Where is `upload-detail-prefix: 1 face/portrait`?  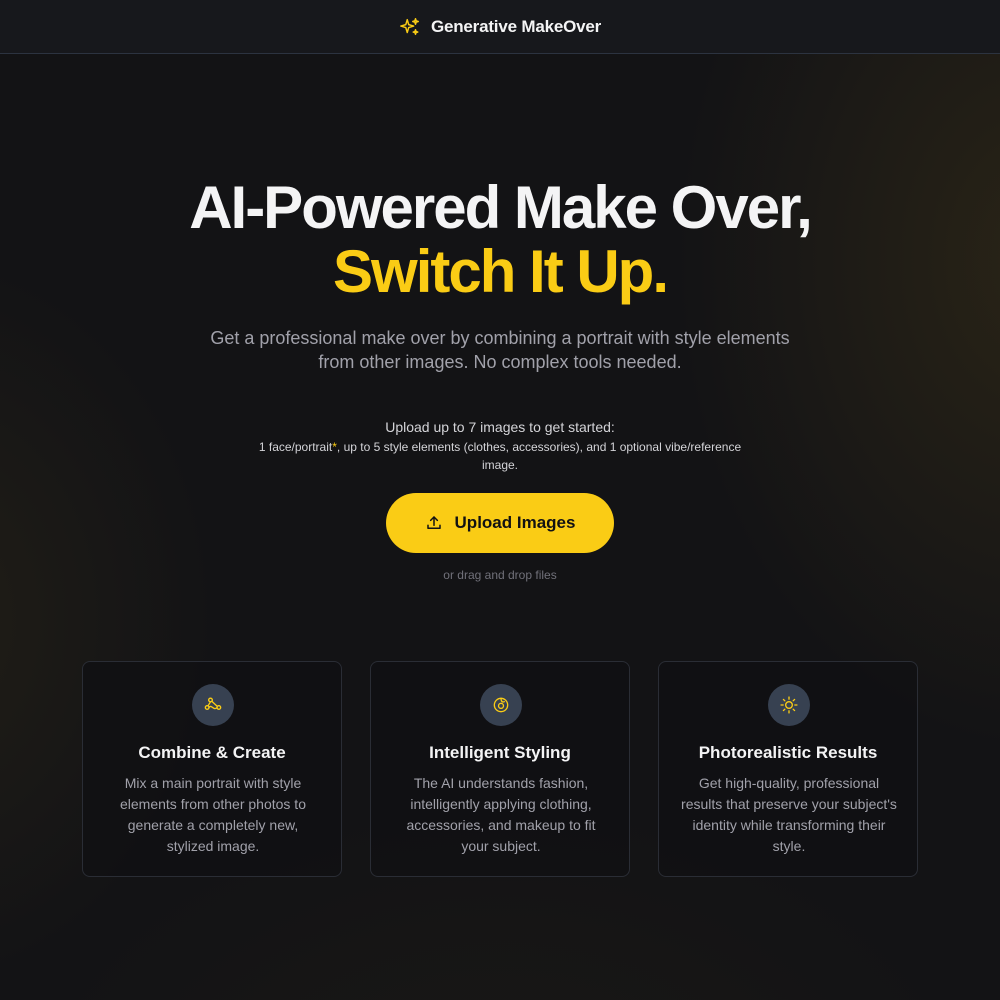 upload-detail-prefix: 1 face/portrait is located at coordinates (295, 447).